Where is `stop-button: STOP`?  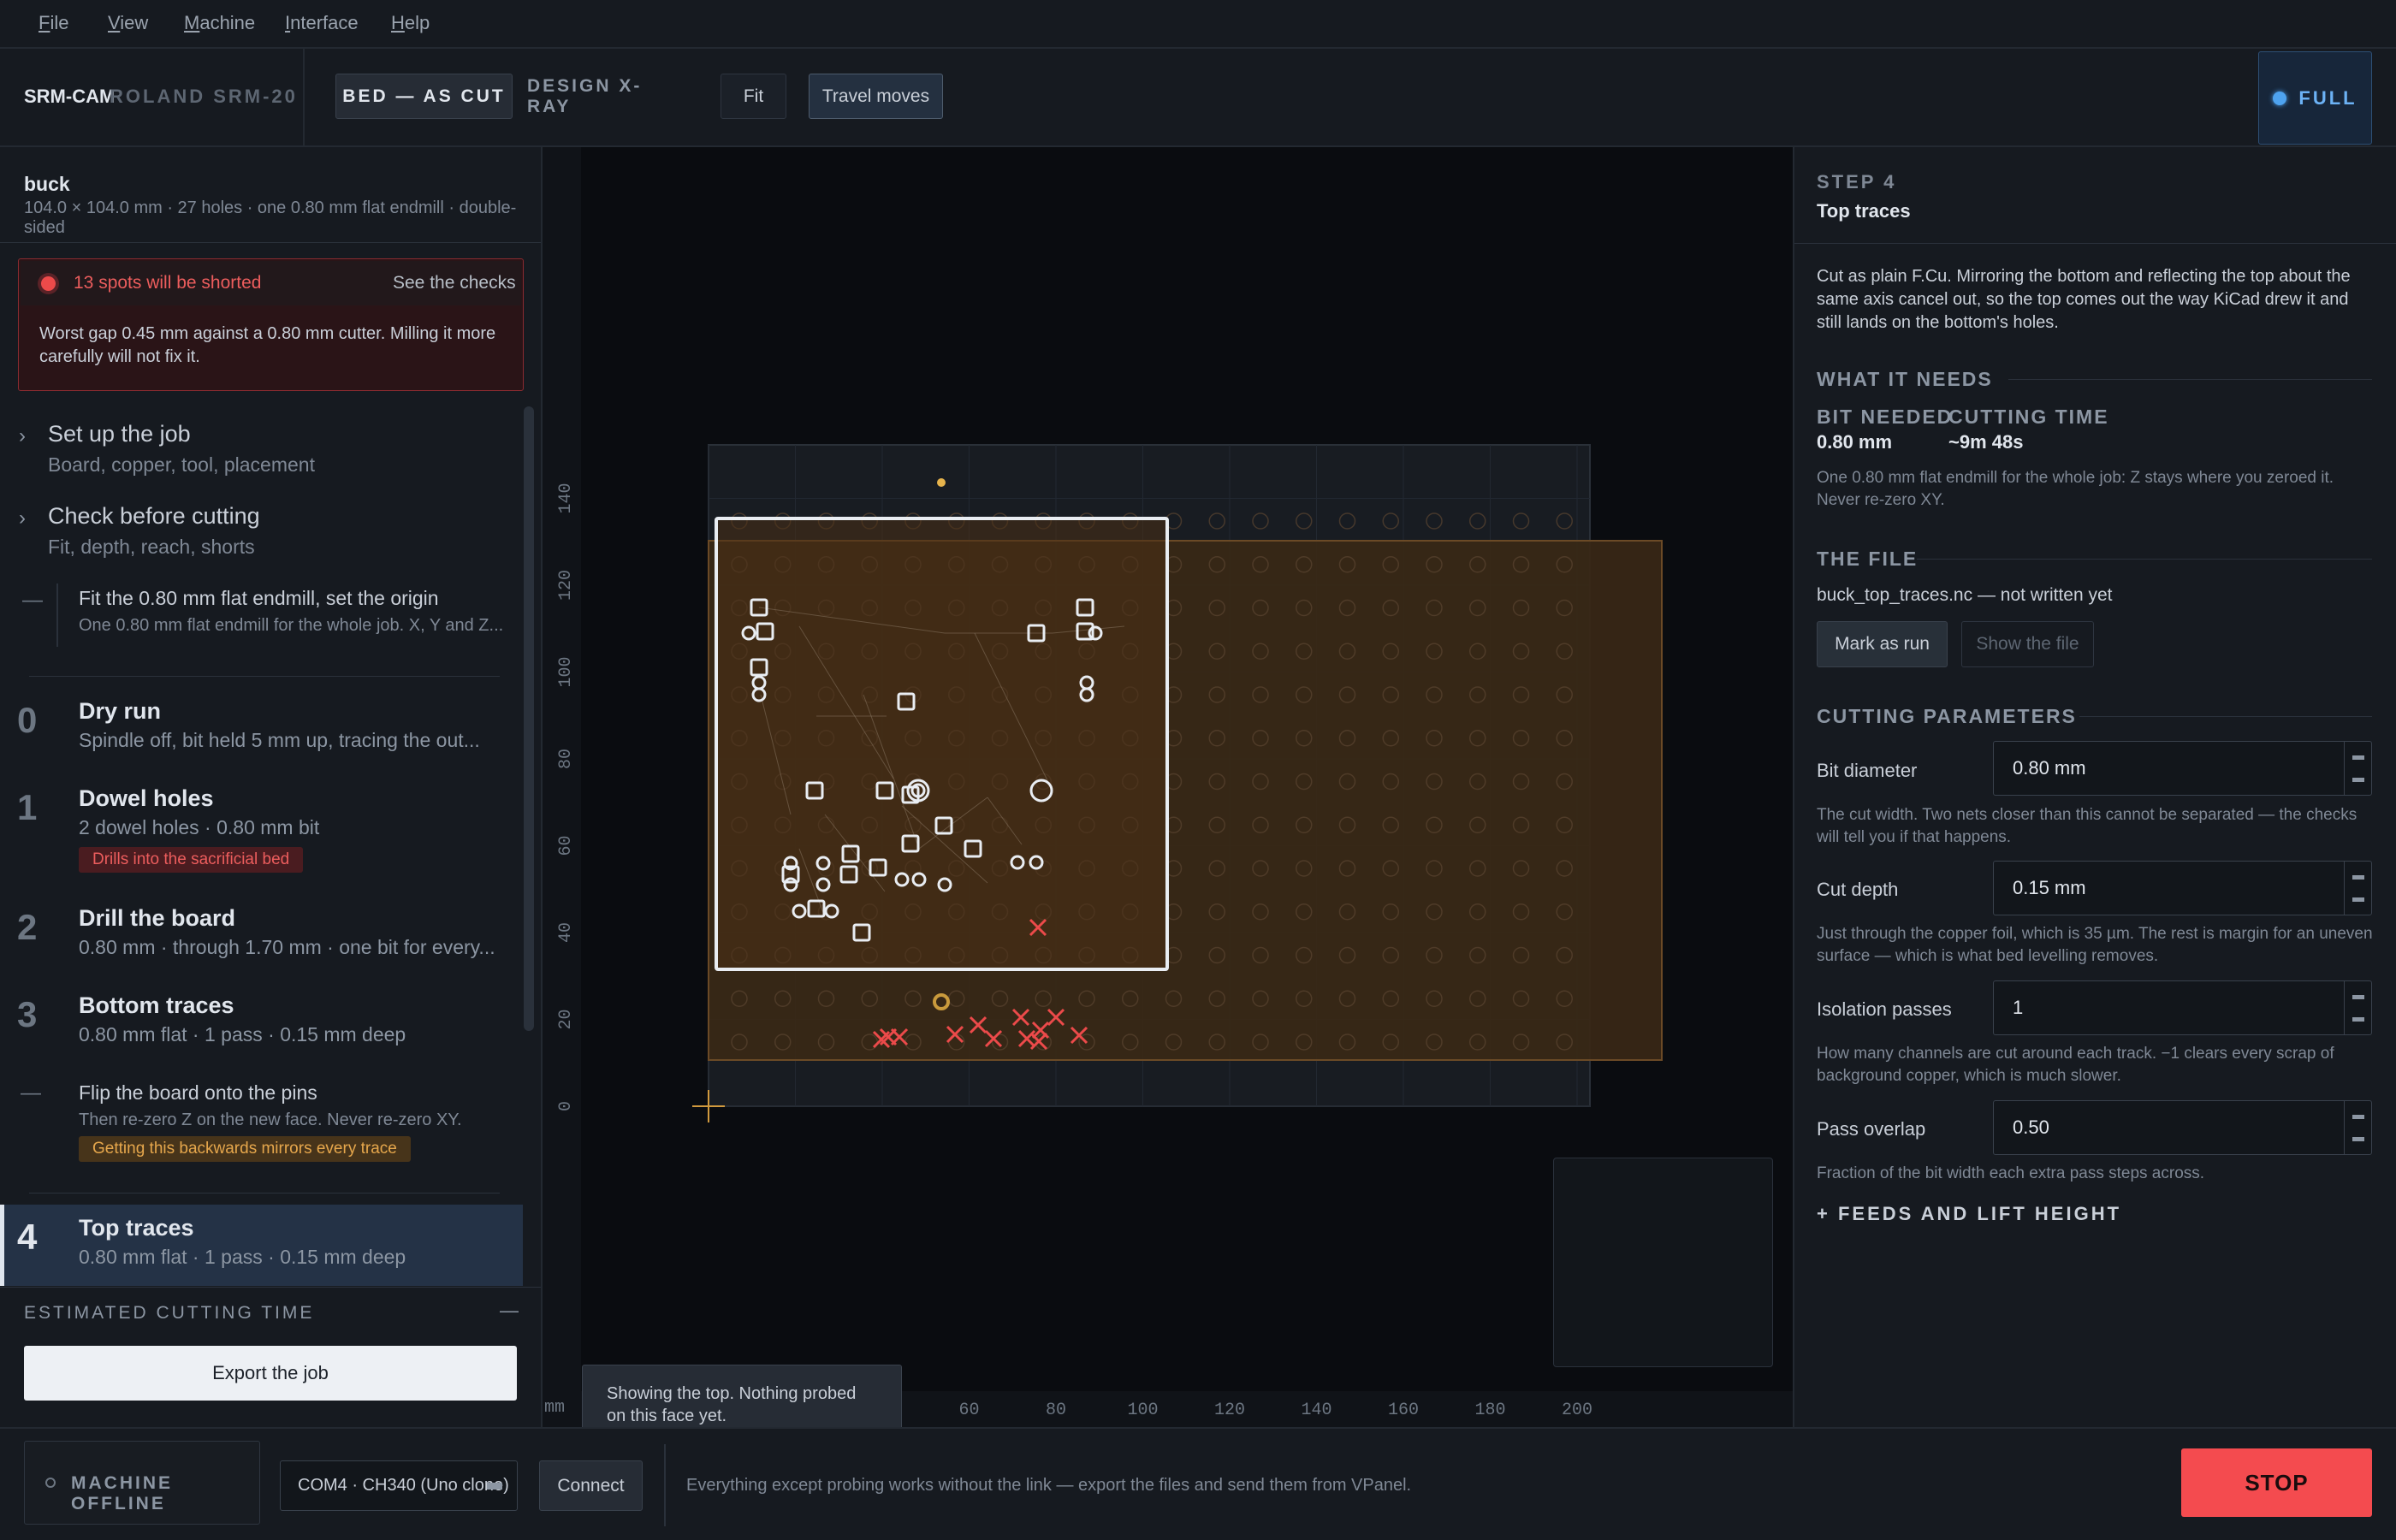 stop-button: STOP is located at coordinates (2276, 1482).